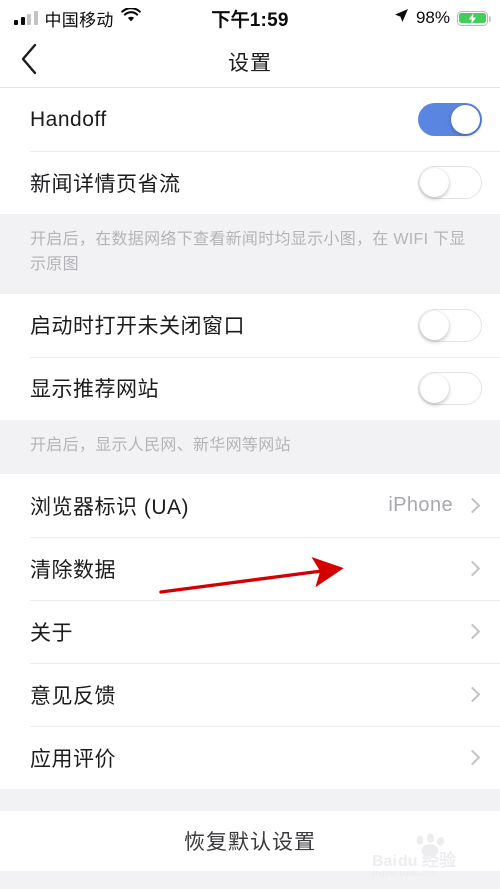 Image resolution: width=500 pixels, height=889 pixels. What do you see at coordinates (250, 182) in the screenshot?
I see `row-news-data-saver: 新闻详情页省流` at bounding box center [250, 182].